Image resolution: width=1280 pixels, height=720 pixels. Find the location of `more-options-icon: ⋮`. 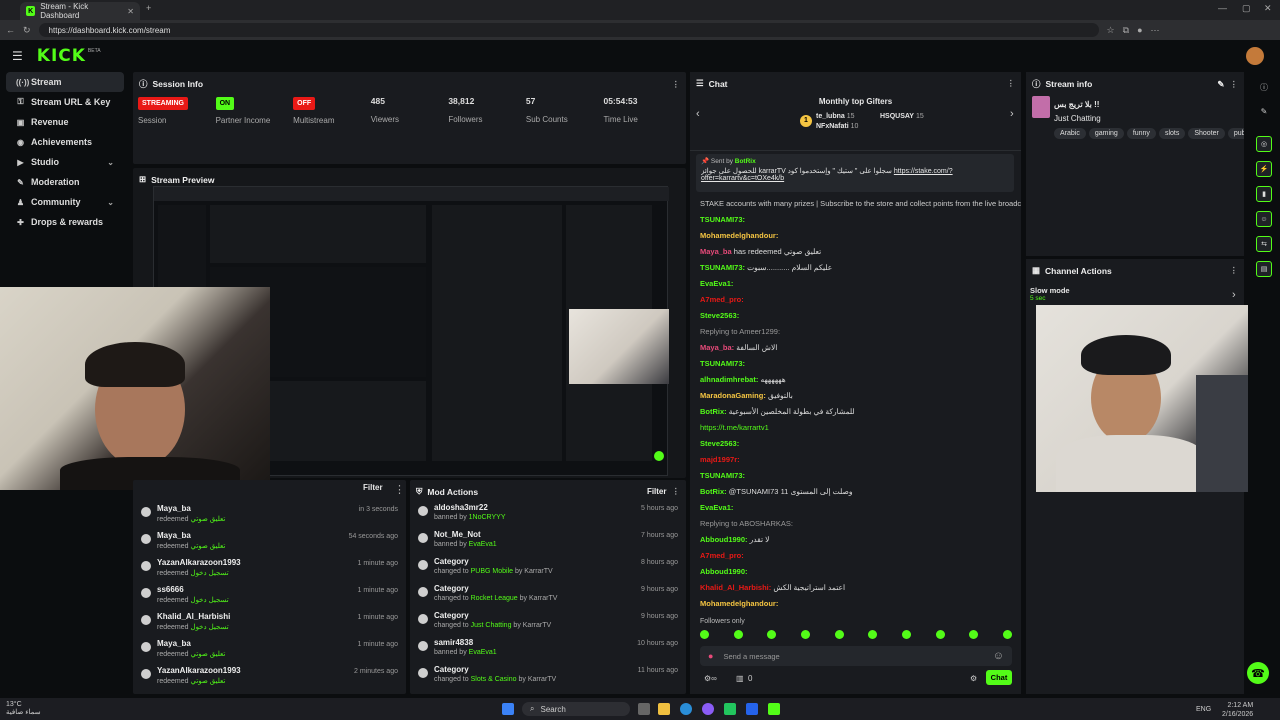

more-options-icon: ⋮ is located at coordinates (676, 84).